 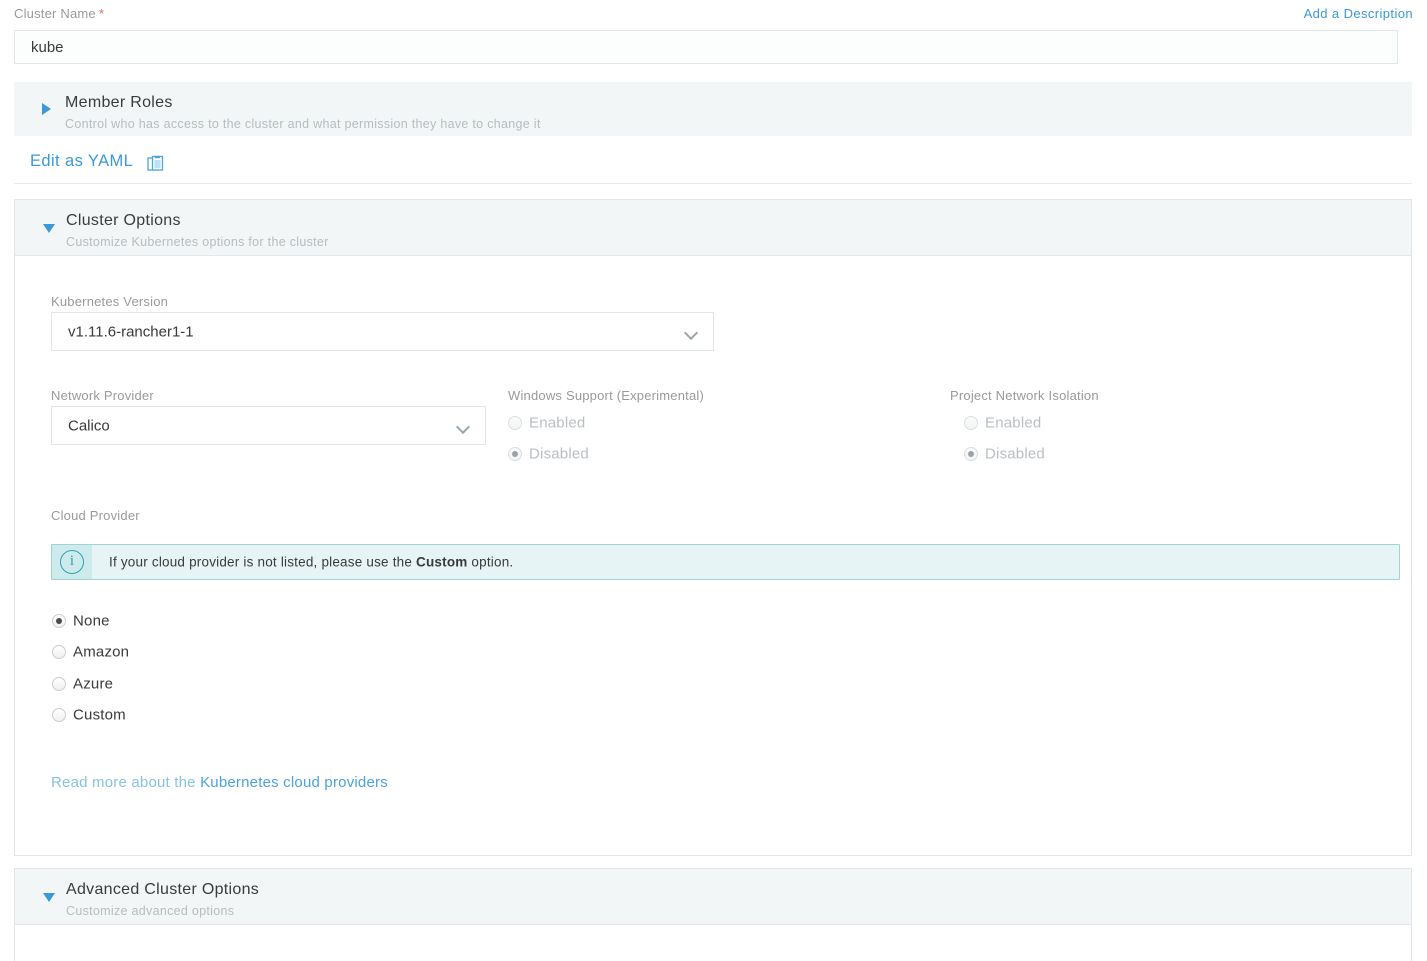 I want to click on banner-text-after: option., so click(x=490, y=562).